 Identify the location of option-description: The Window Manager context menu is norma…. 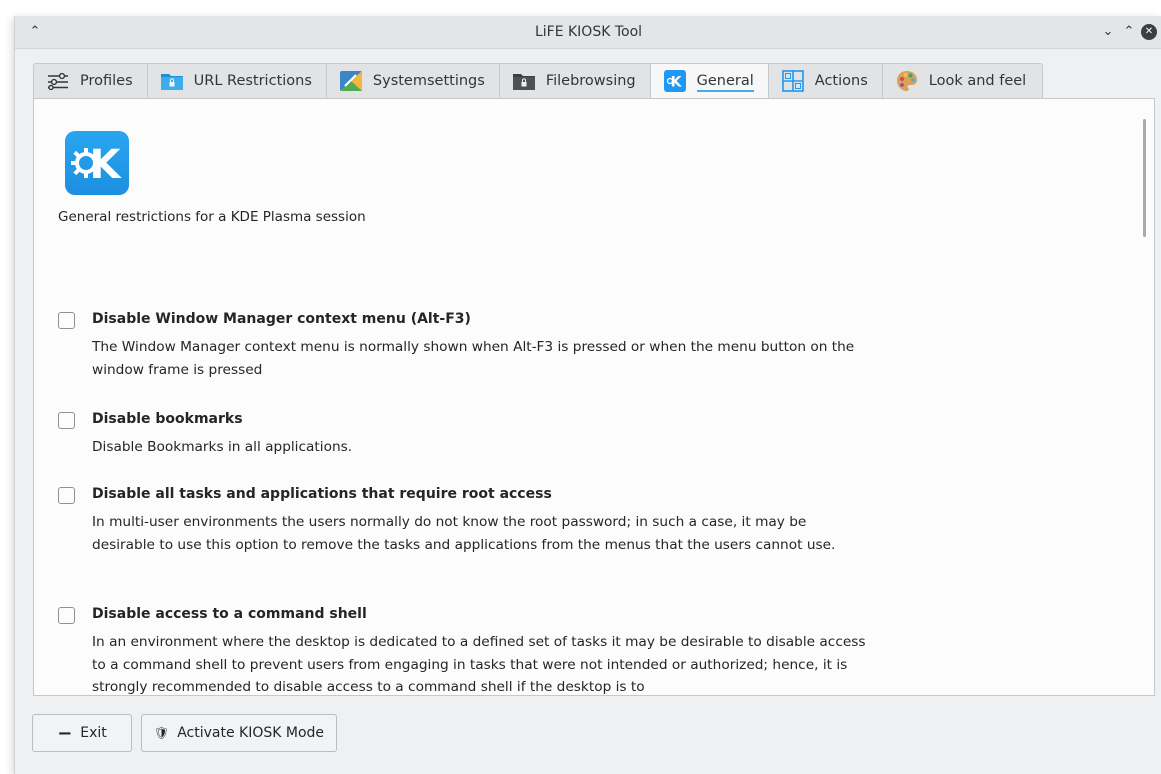
(473, 358).